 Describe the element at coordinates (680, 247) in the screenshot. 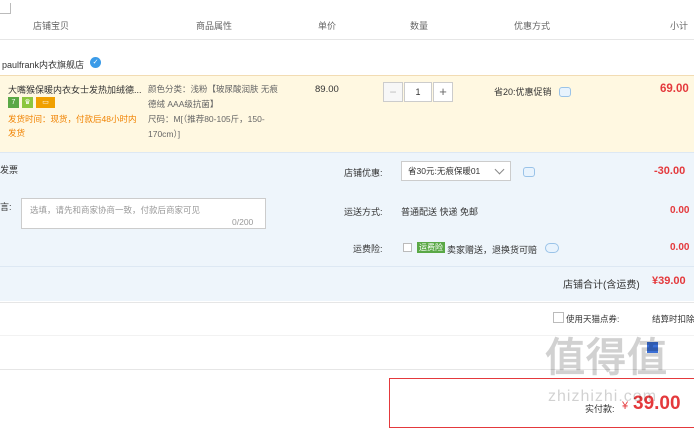

I see `return-insurance-amount: 0.00` at that location.